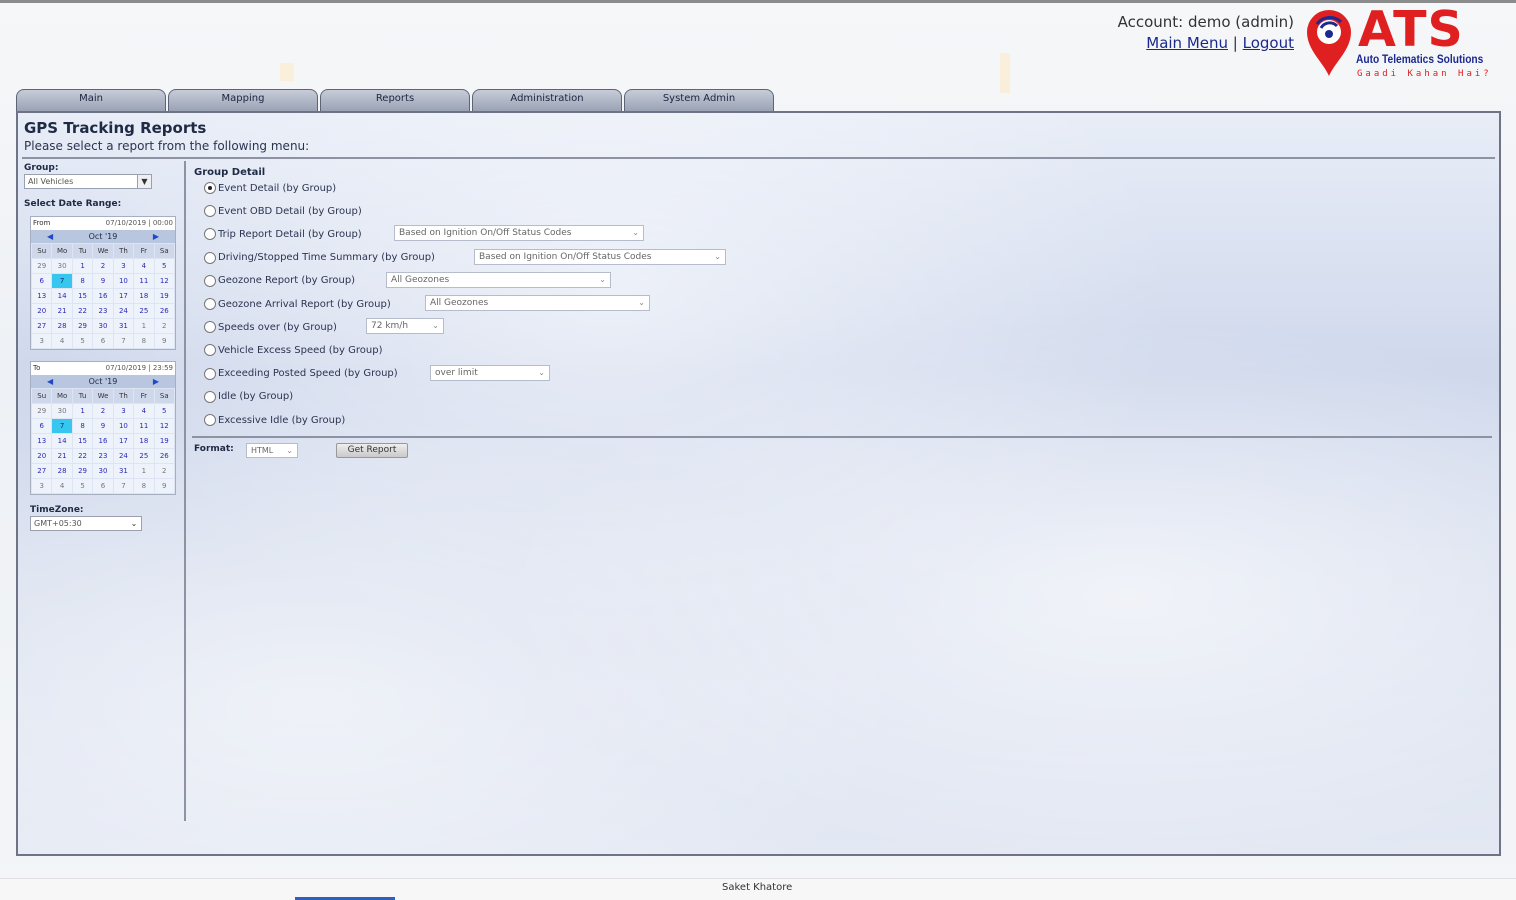 Image resolution: width=1516 pixels, height=900 pixels. I want to click on calendar-day: 27, so click(42, 471).